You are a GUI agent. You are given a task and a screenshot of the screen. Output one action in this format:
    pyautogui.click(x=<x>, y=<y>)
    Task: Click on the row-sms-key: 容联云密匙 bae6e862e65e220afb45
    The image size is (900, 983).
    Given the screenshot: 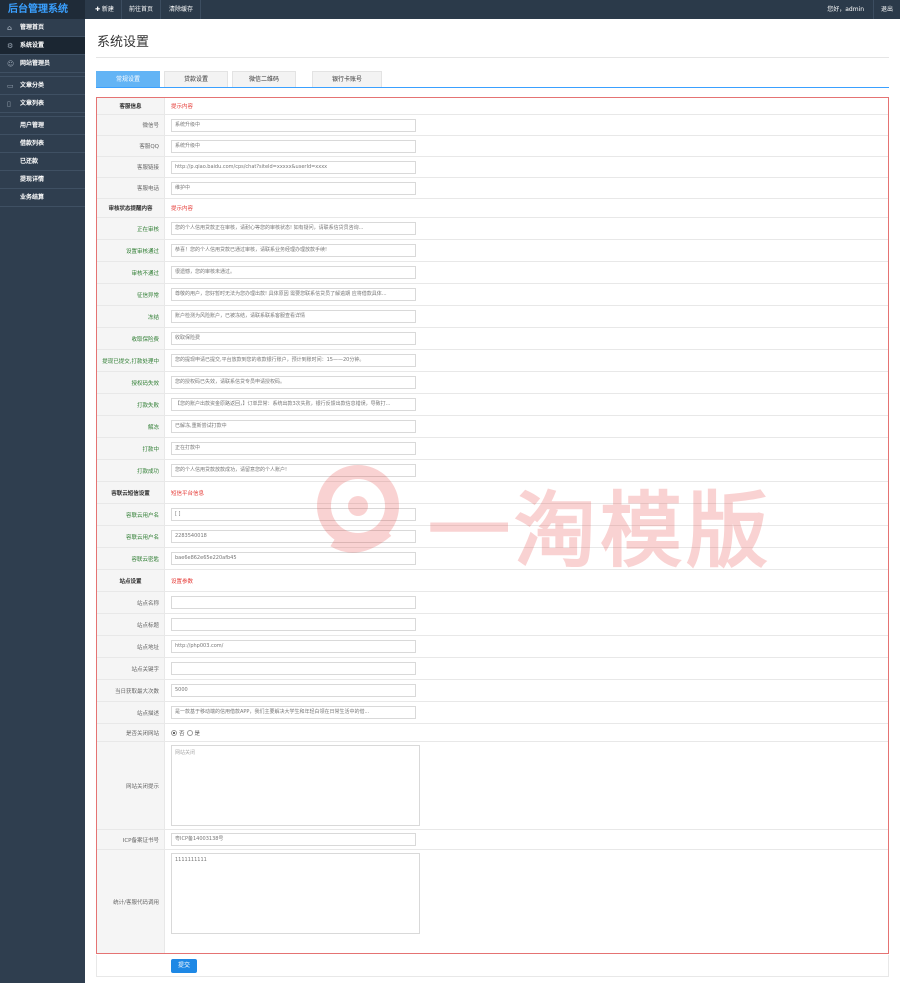 What is the action you would take?
    pyautogui.click(x=492, y=559)
    